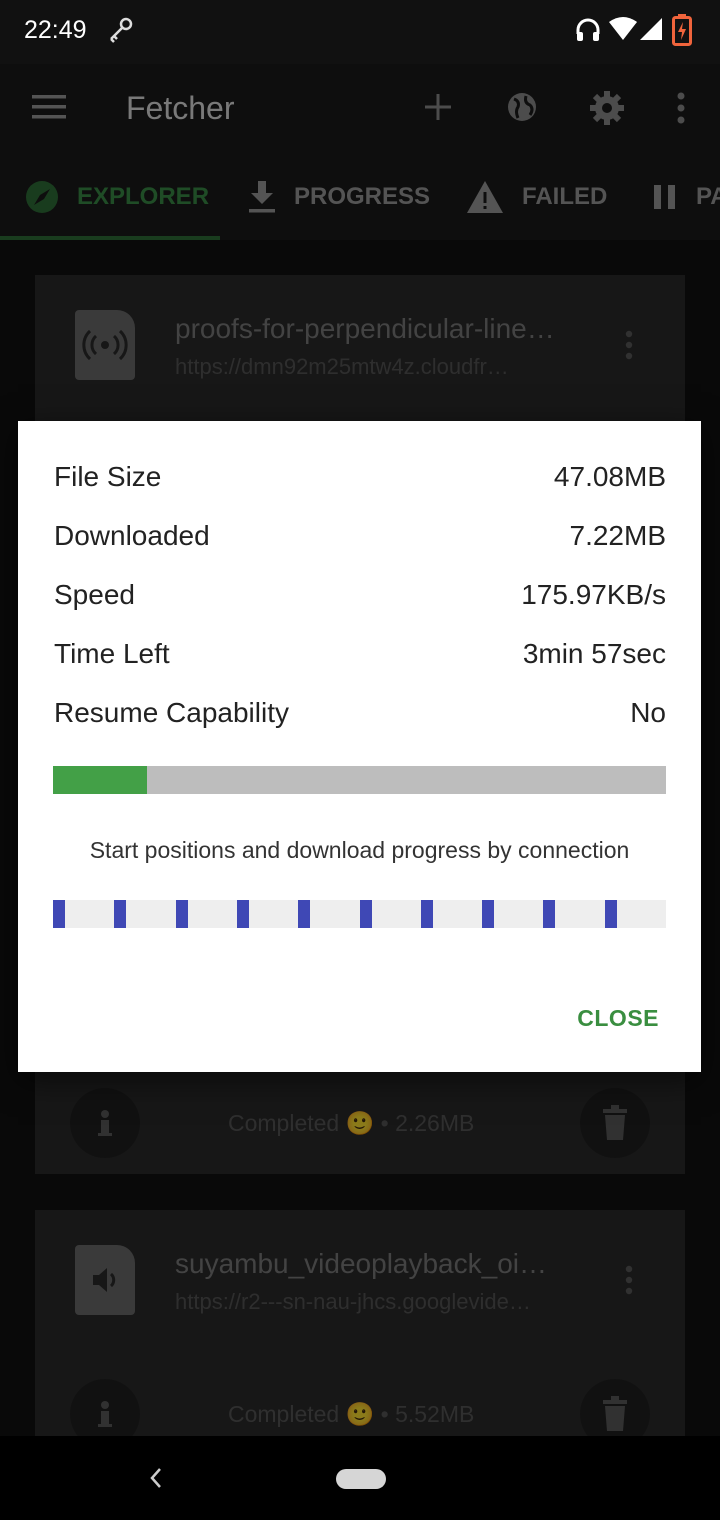  I want to click on resume-capability-row: Resume Capability No, so click(360, 713).